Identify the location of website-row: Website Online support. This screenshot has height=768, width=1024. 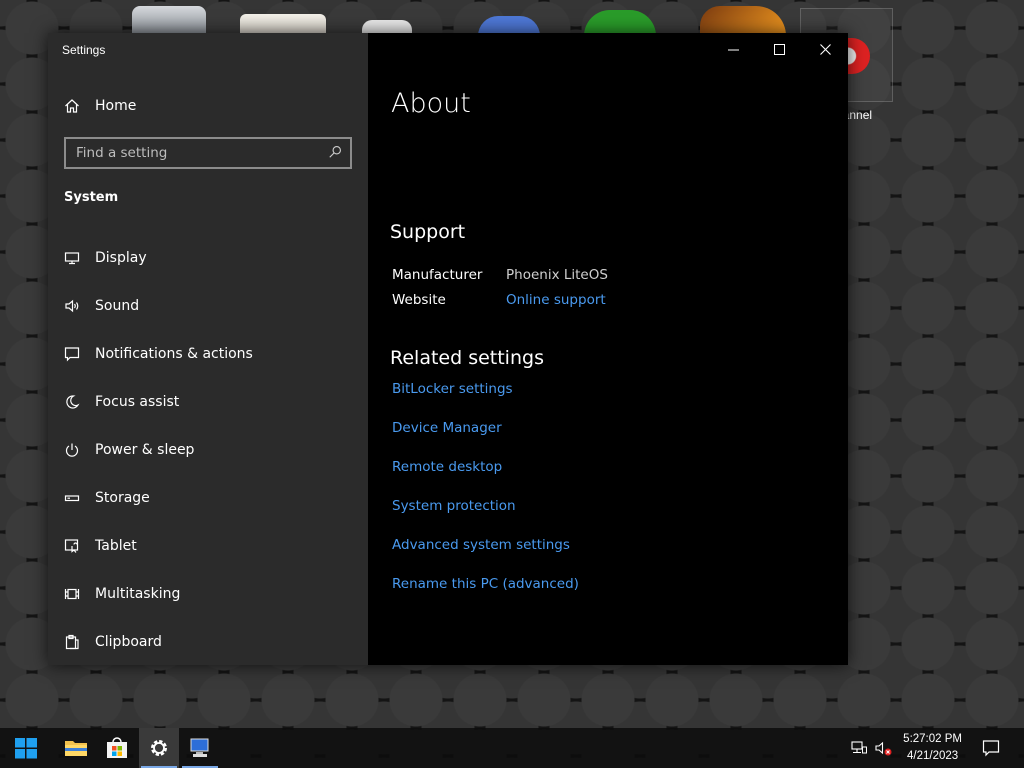
(499, 300).